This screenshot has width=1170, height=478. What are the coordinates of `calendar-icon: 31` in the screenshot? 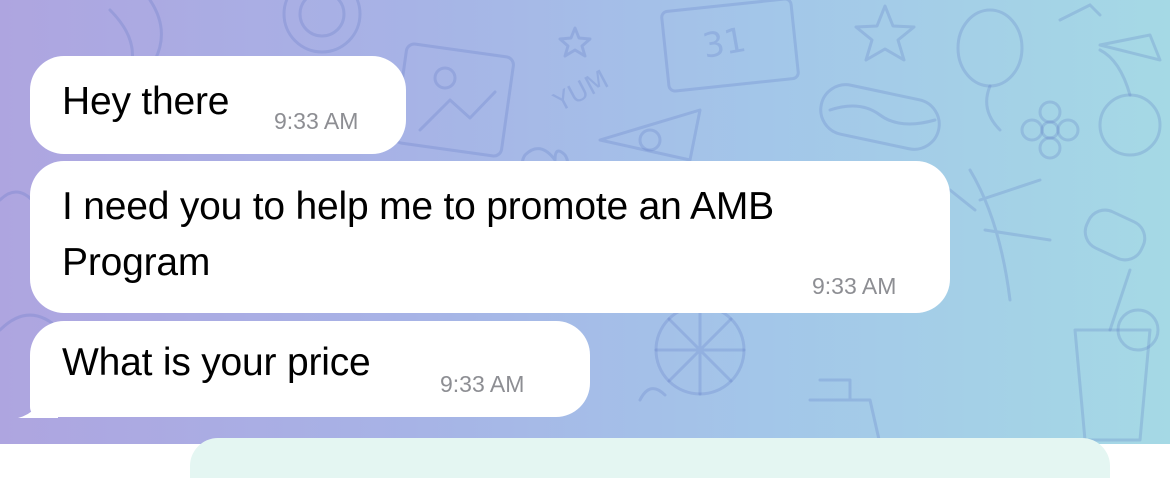 It's located at (730, 46).